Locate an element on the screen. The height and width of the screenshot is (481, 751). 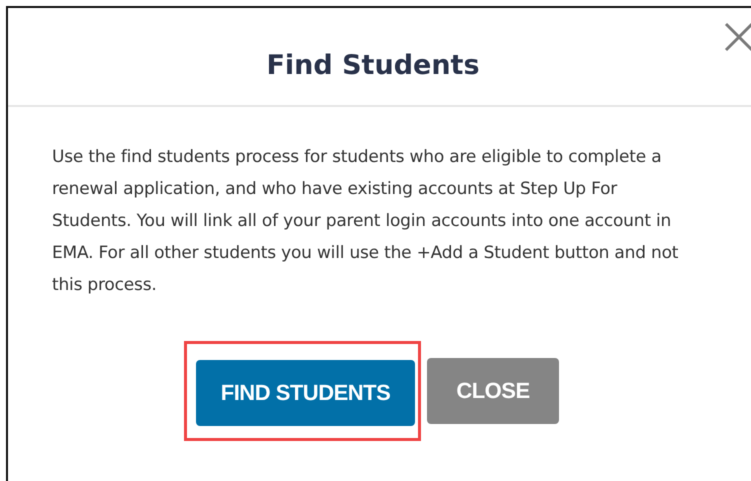
close-button: CLOSE is located at coordinates (493, 391).